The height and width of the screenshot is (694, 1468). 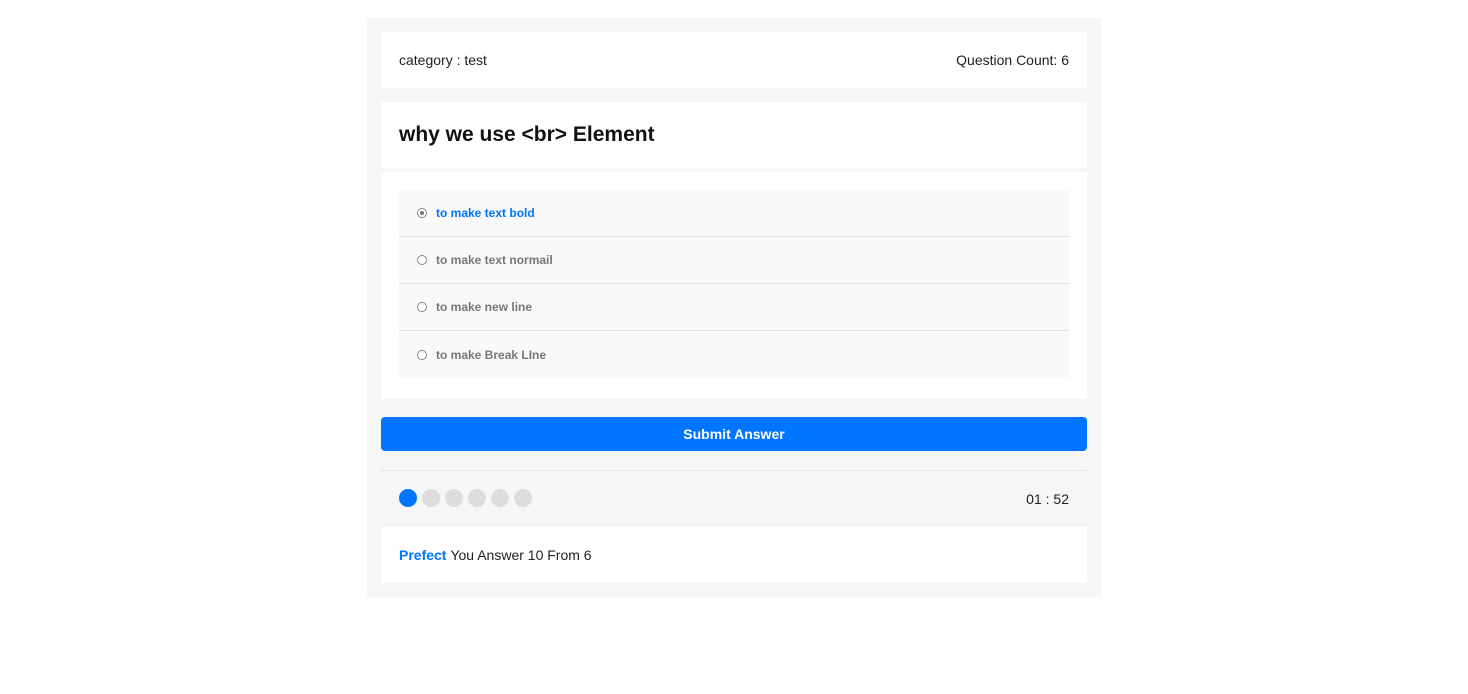 I want to click on question-count: Question Count: 6, so click(x=1012, y=60).